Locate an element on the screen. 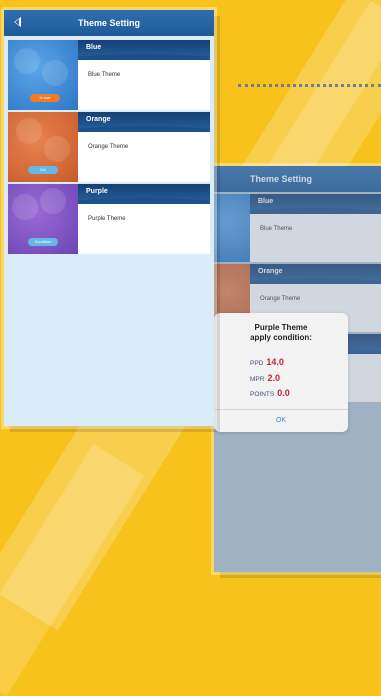 Image resolution: width=381 pixels, height=696 pixels. theme-row-blue: In use Blue Blue Theme is located at coordinates (109, 75).